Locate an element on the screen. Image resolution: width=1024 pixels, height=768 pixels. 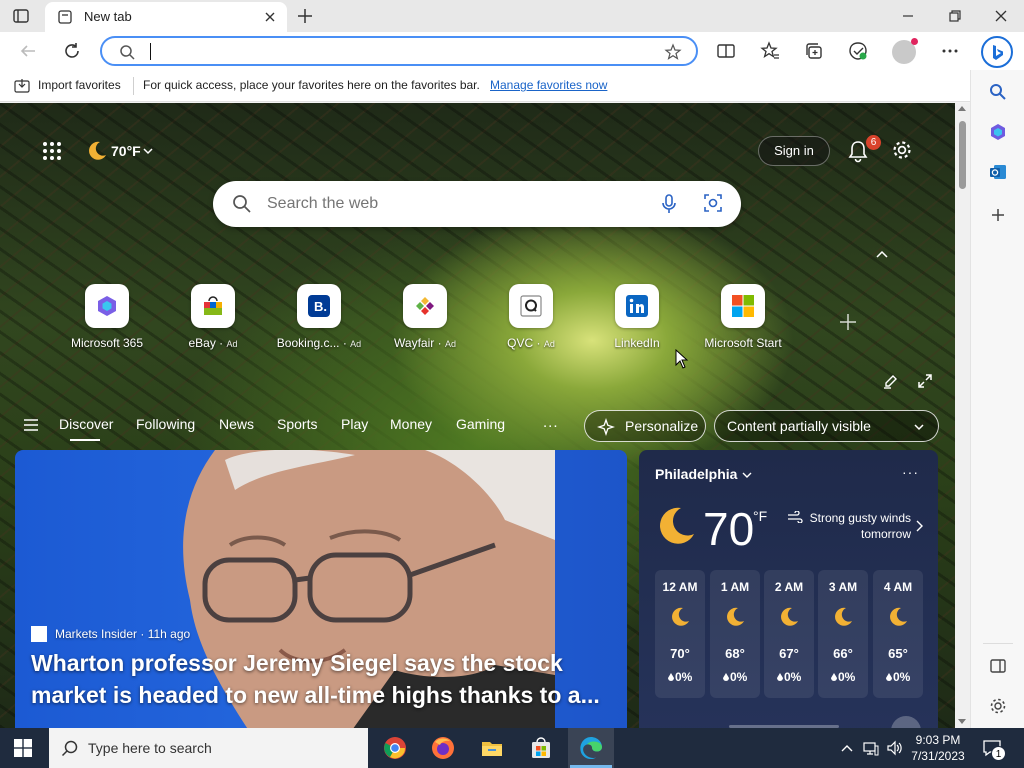
forecast-note: Strong gusty winds tomorrow is located at coordinates (844, 526).